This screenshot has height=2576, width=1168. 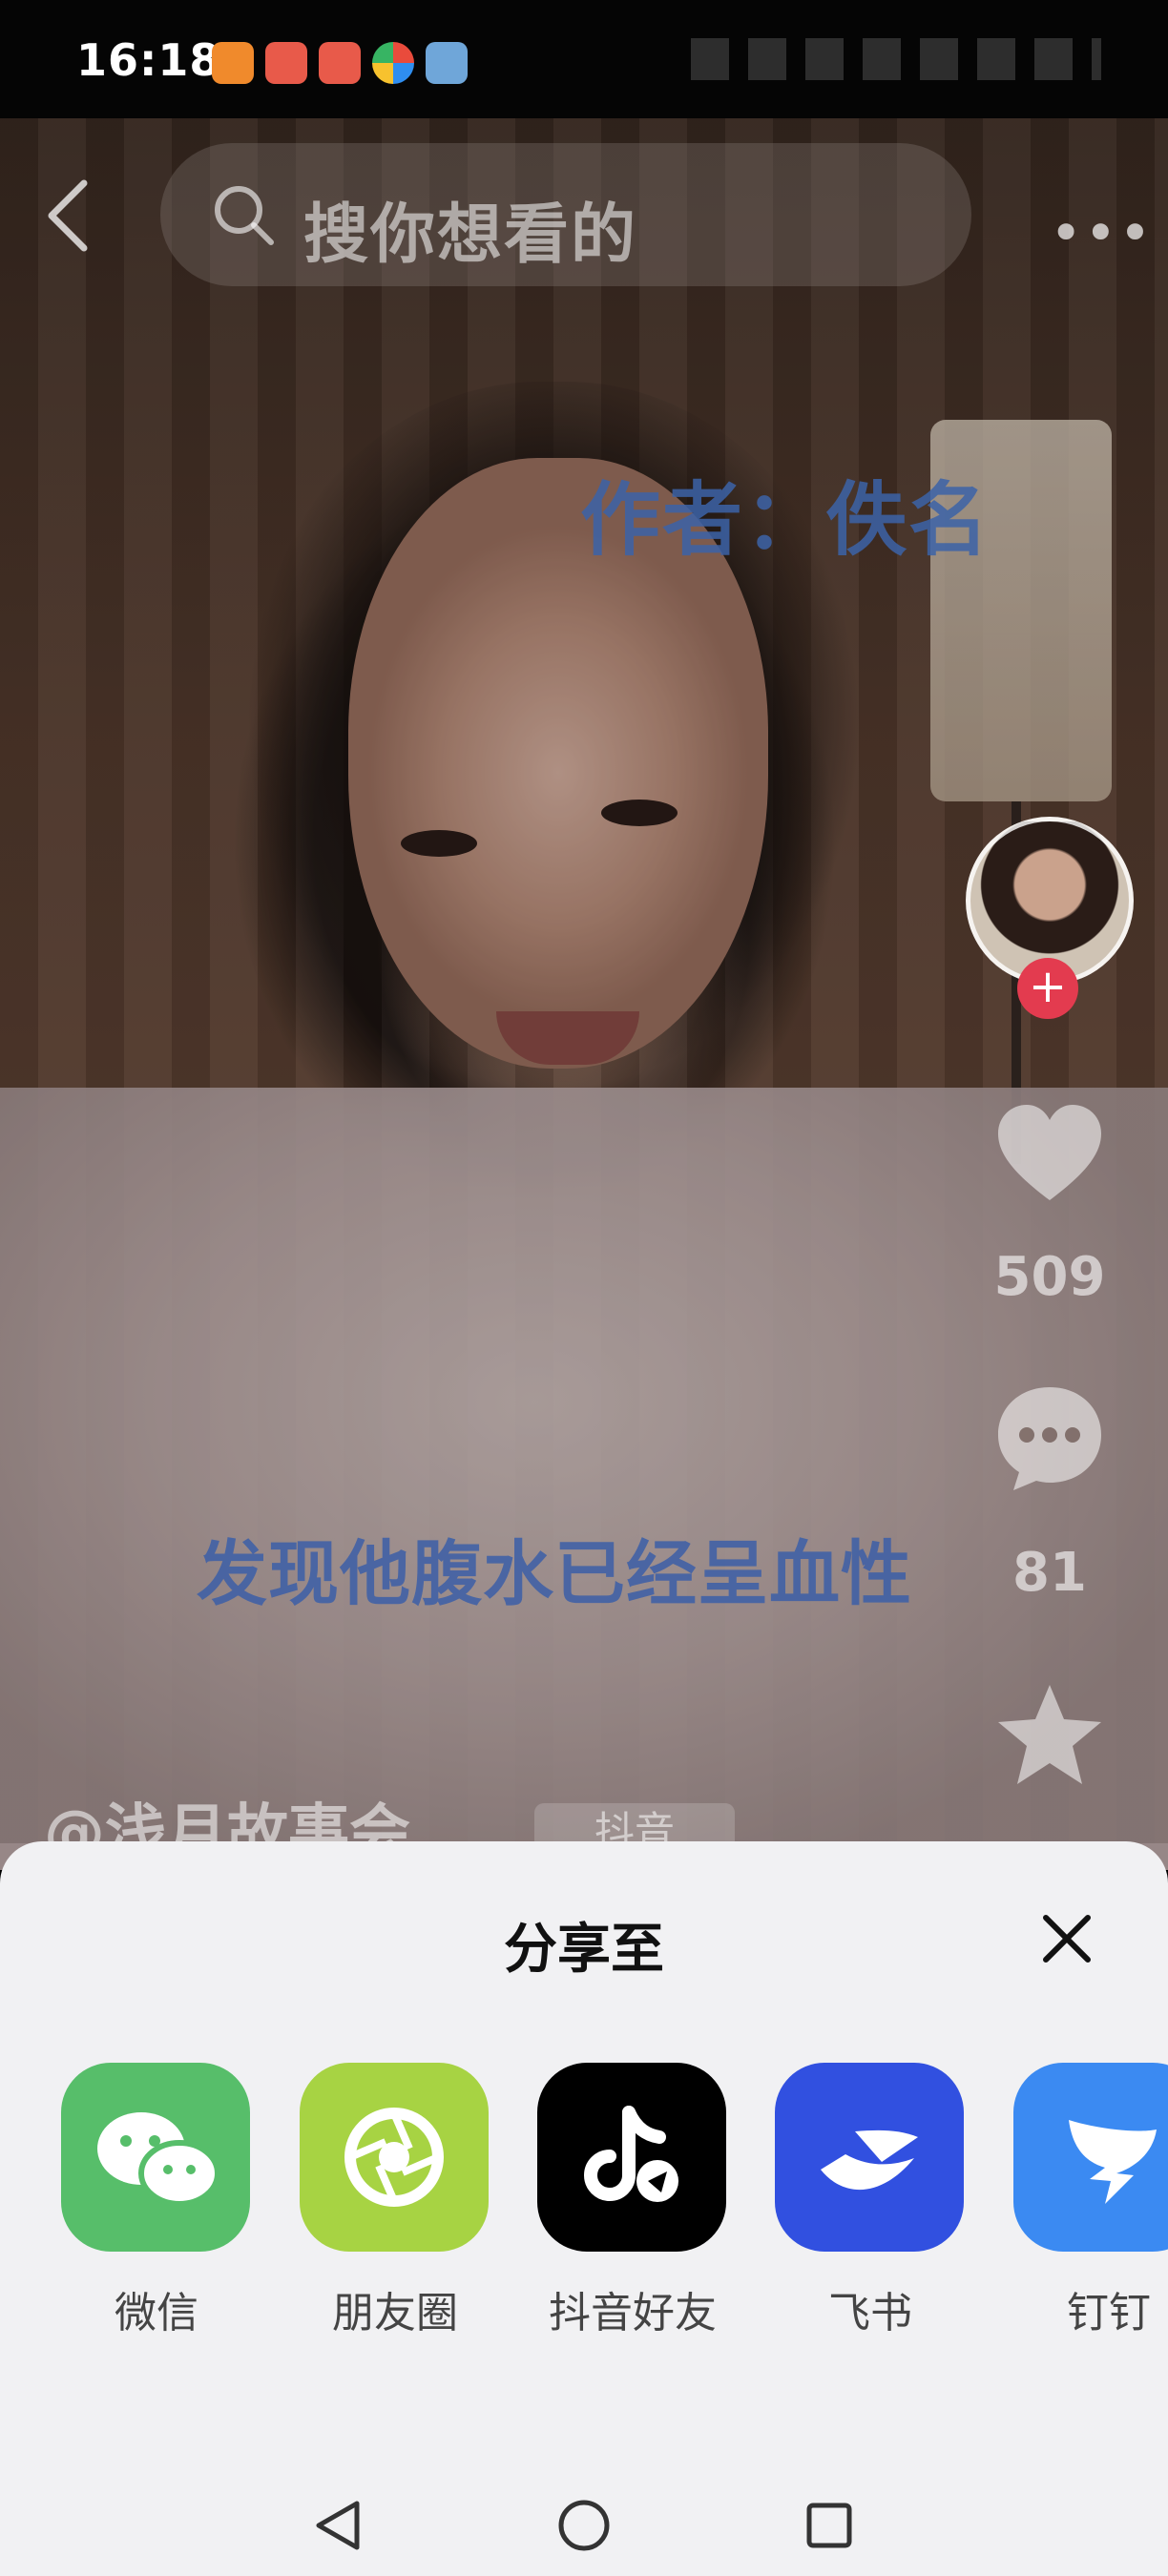 I want to click on search-placeholder: 搜你想看的, so click(x=471, y=235).